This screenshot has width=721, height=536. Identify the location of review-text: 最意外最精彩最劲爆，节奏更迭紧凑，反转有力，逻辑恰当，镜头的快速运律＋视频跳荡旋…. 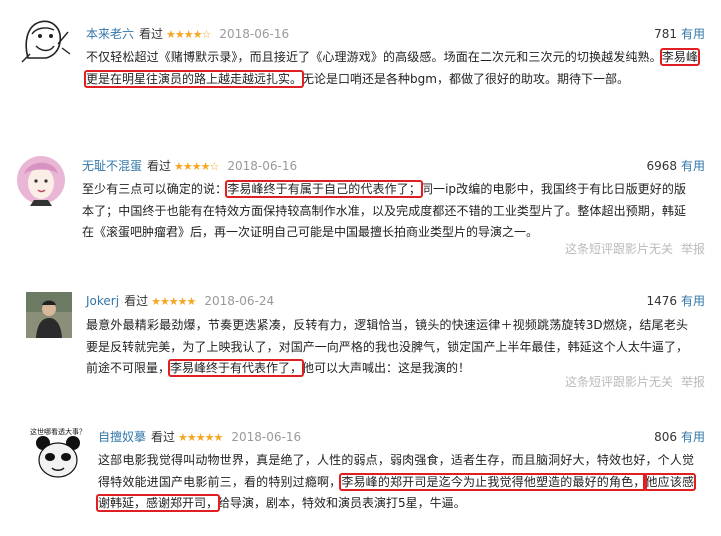
(387, 347).